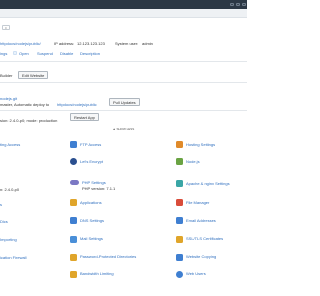  I want to click on open-link: Open, so click(24, 53).